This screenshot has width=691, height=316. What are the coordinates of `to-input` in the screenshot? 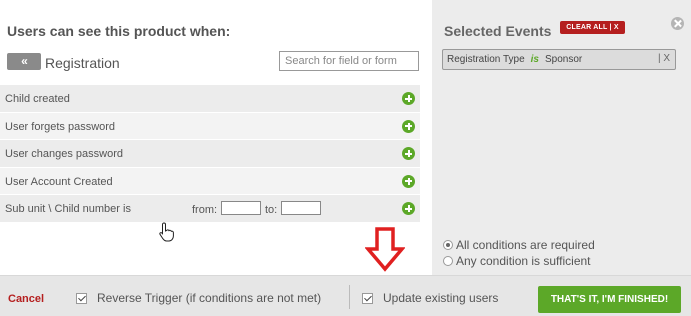 It's located at (301, 208).